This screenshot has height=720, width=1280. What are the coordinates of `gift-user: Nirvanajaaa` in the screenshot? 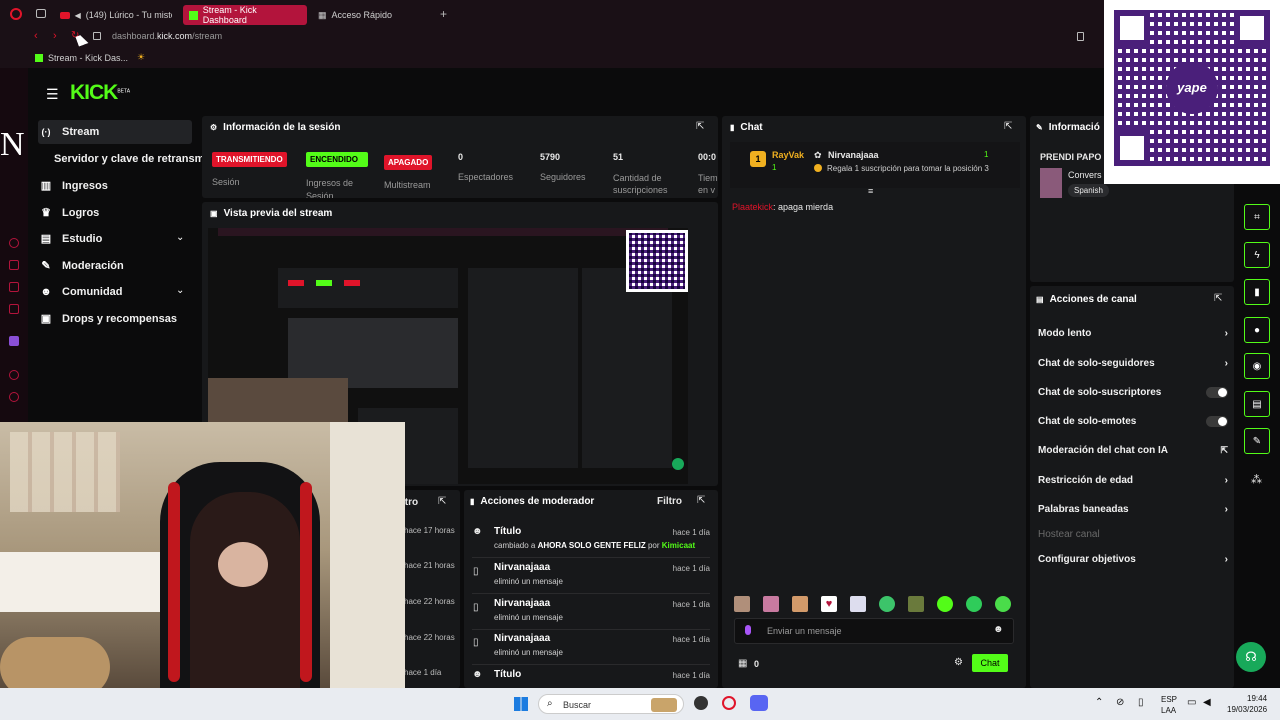 It's located at (853, 155).